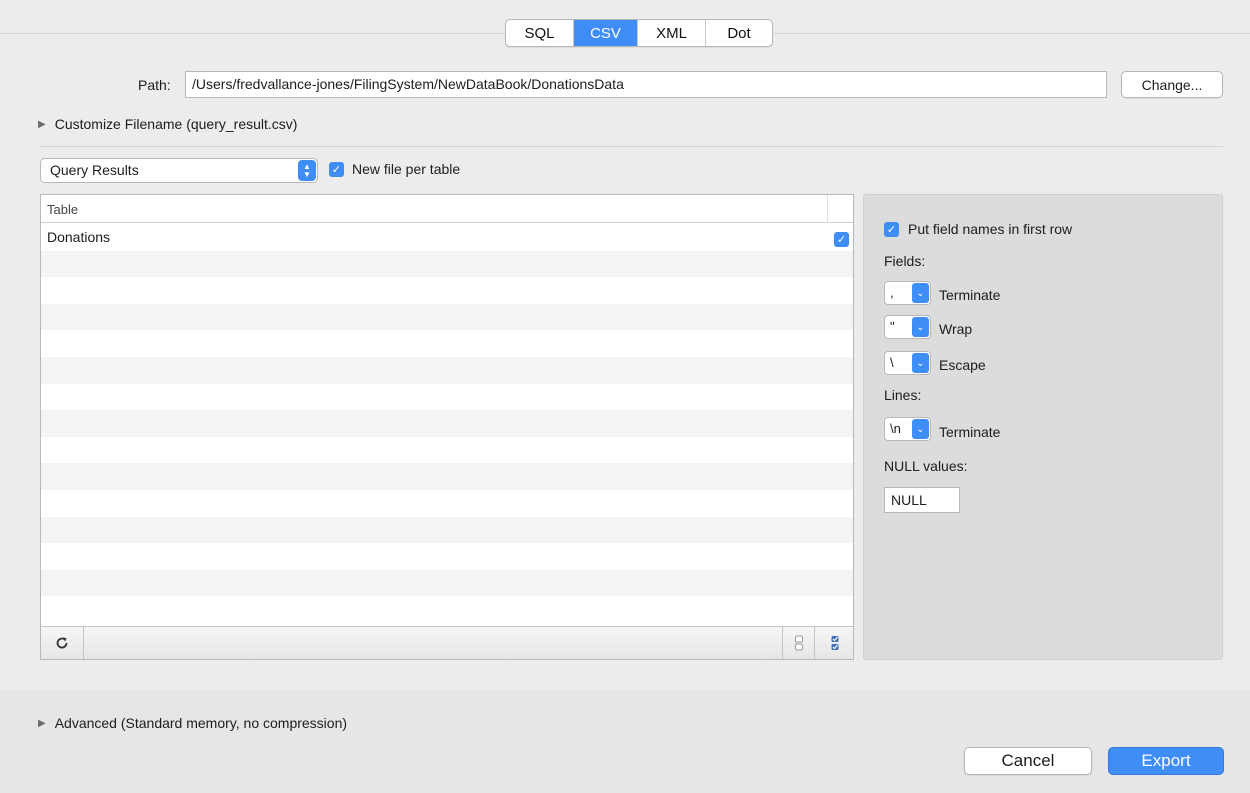 Image resolution: width=1250 pixels, height=793 pixels. Describe the element at coordinates (892, 326) in the screenshot. I see `field-wrap-value: "` at that location.